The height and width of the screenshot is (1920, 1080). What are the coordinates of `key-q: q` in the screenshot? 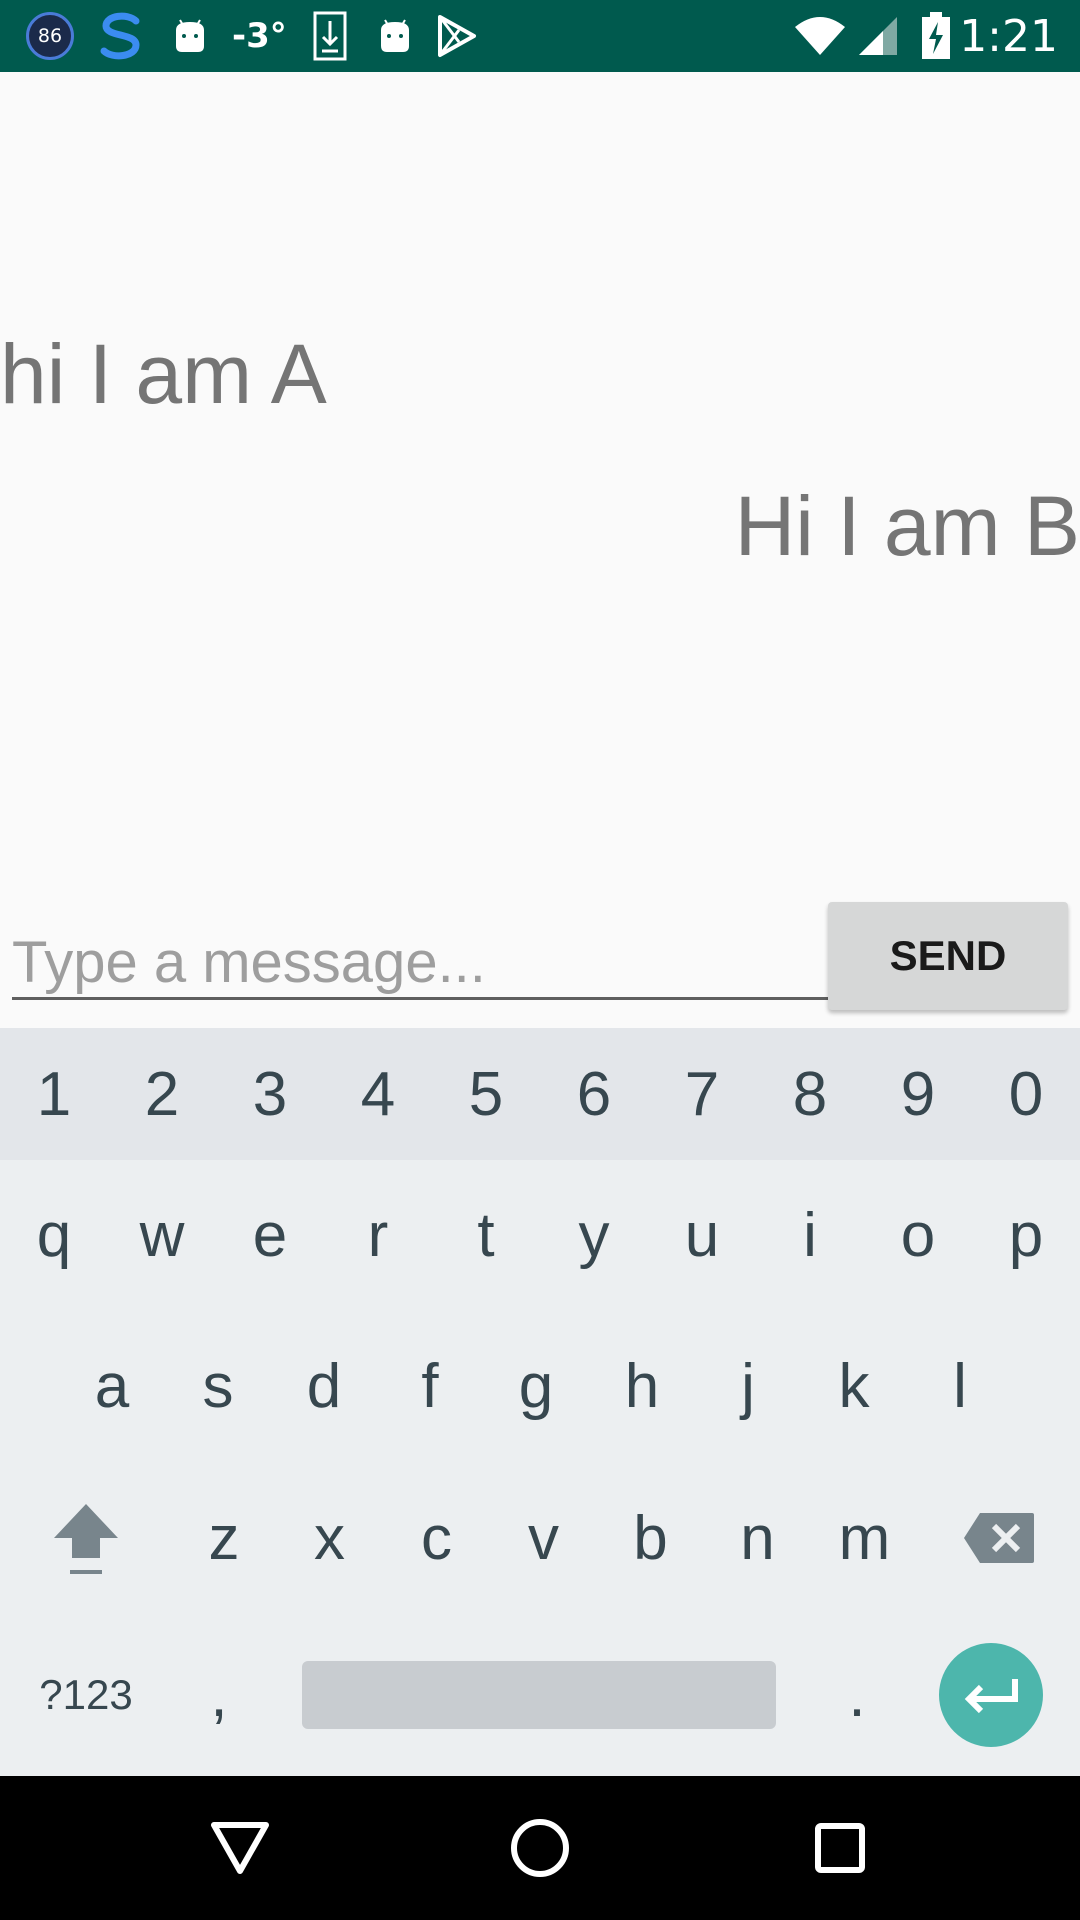 It's located at (54, 1235).